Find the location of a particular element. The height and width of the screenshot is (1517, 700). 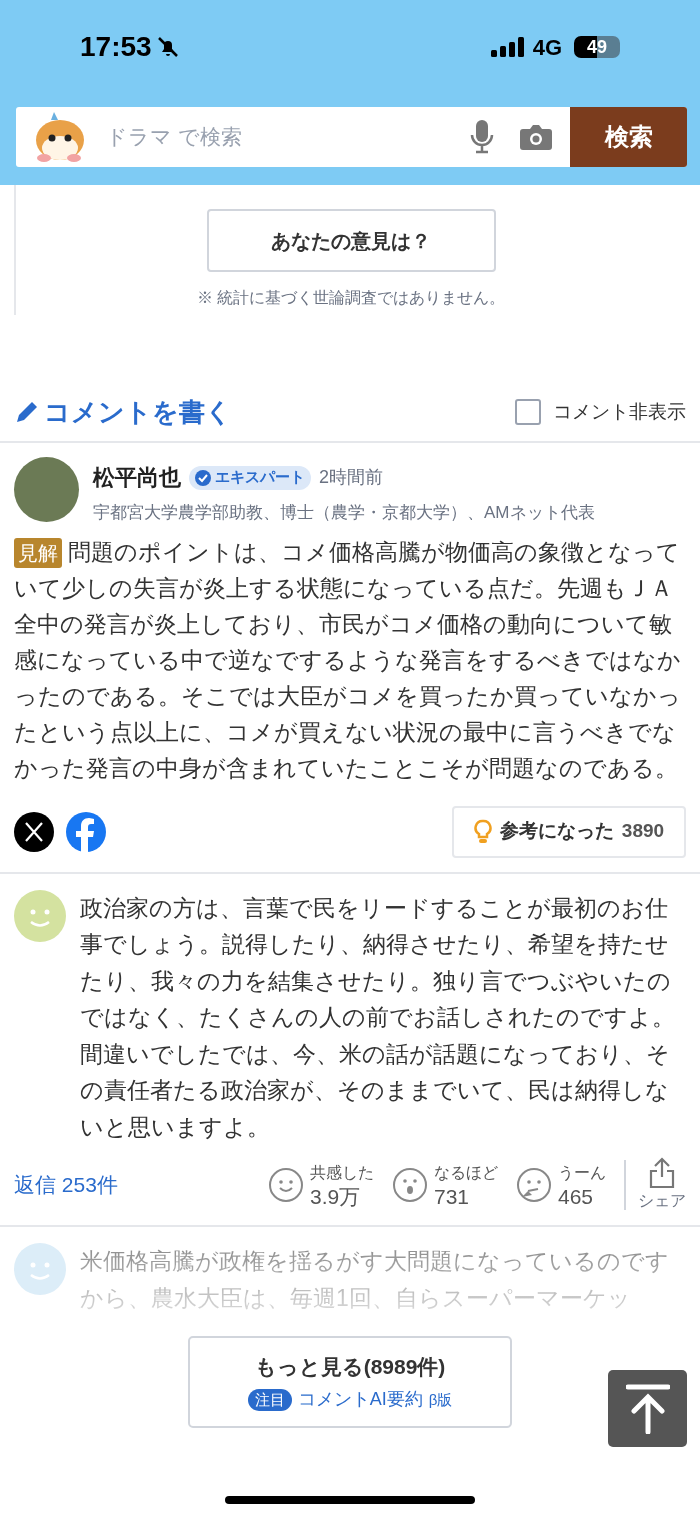

smiling-face-icon is located at coordinates (286, 1185).